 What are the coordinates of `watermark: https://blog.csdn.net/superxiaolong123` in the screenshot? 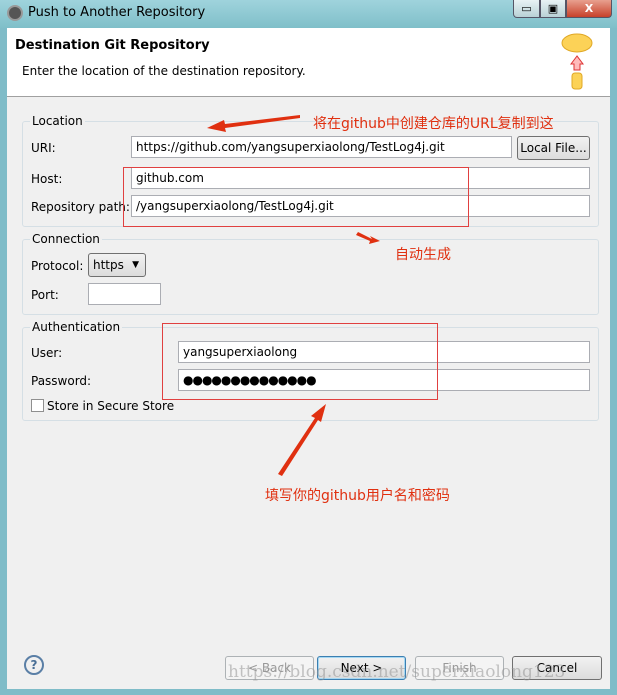 It's located at (397, 672).